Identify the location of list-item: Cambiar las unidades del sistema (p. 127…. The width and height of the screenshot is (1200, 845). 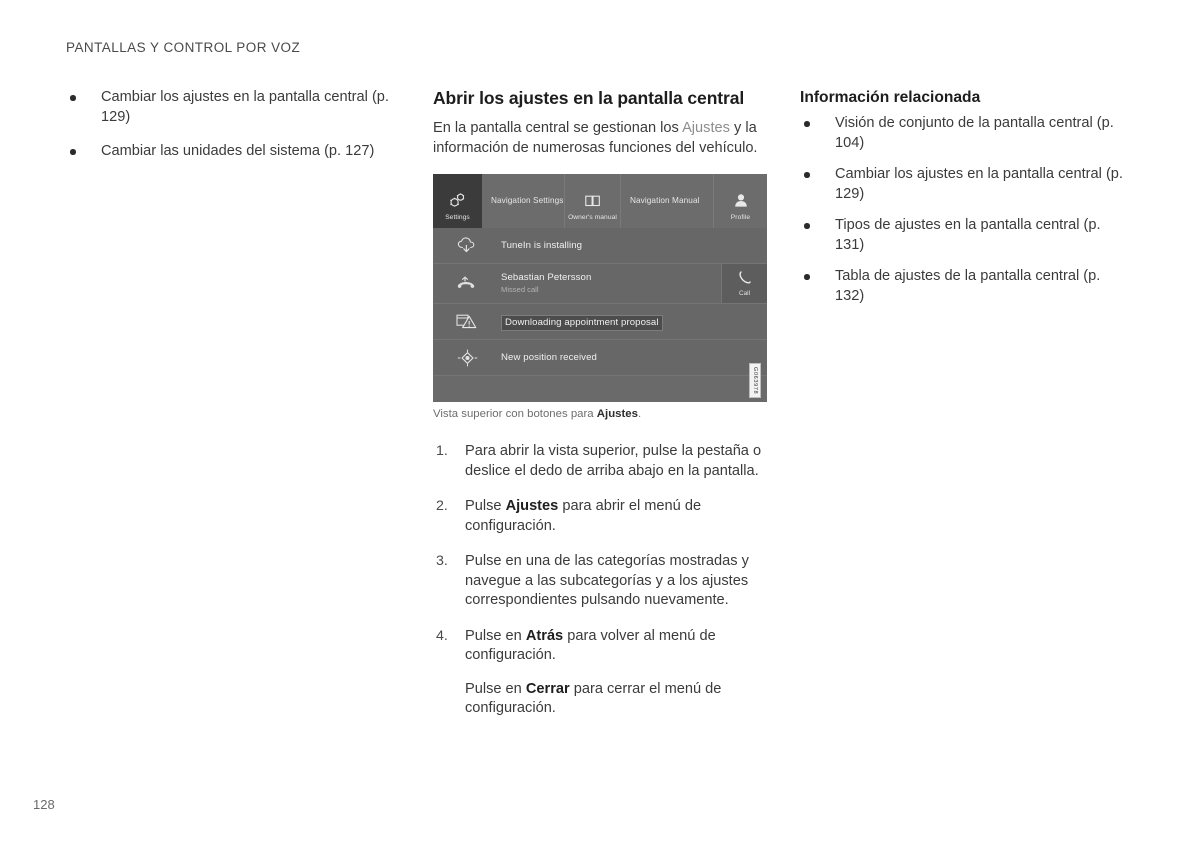
(231, 152).